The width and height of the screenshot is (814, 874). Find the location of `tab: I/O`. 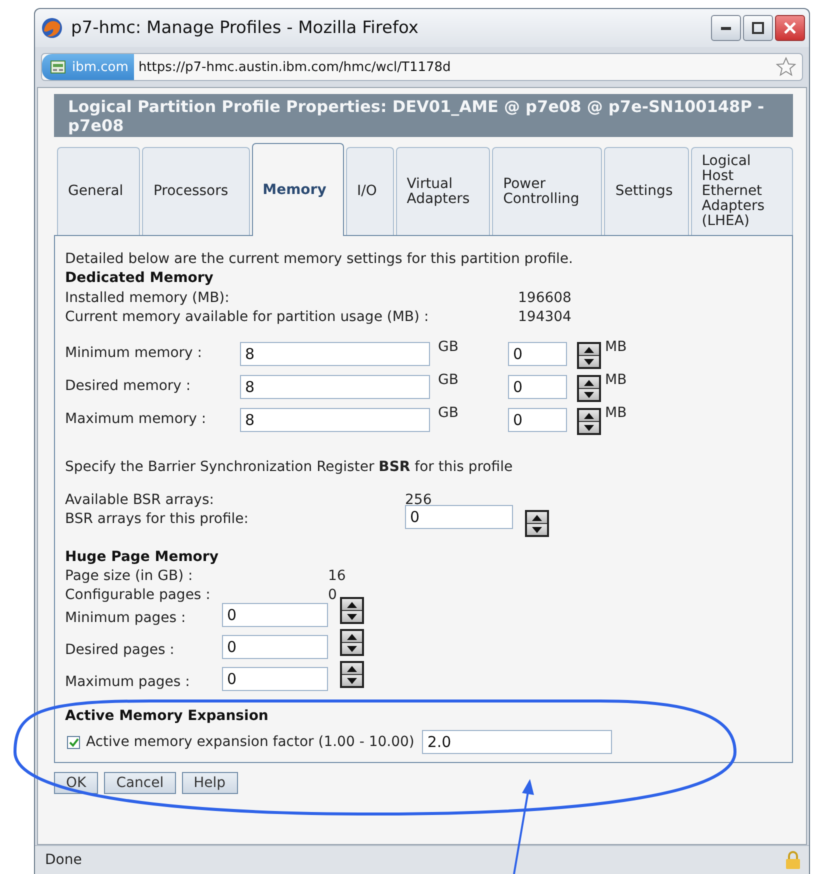

tab: I/O is located at coordinates (370, 191).